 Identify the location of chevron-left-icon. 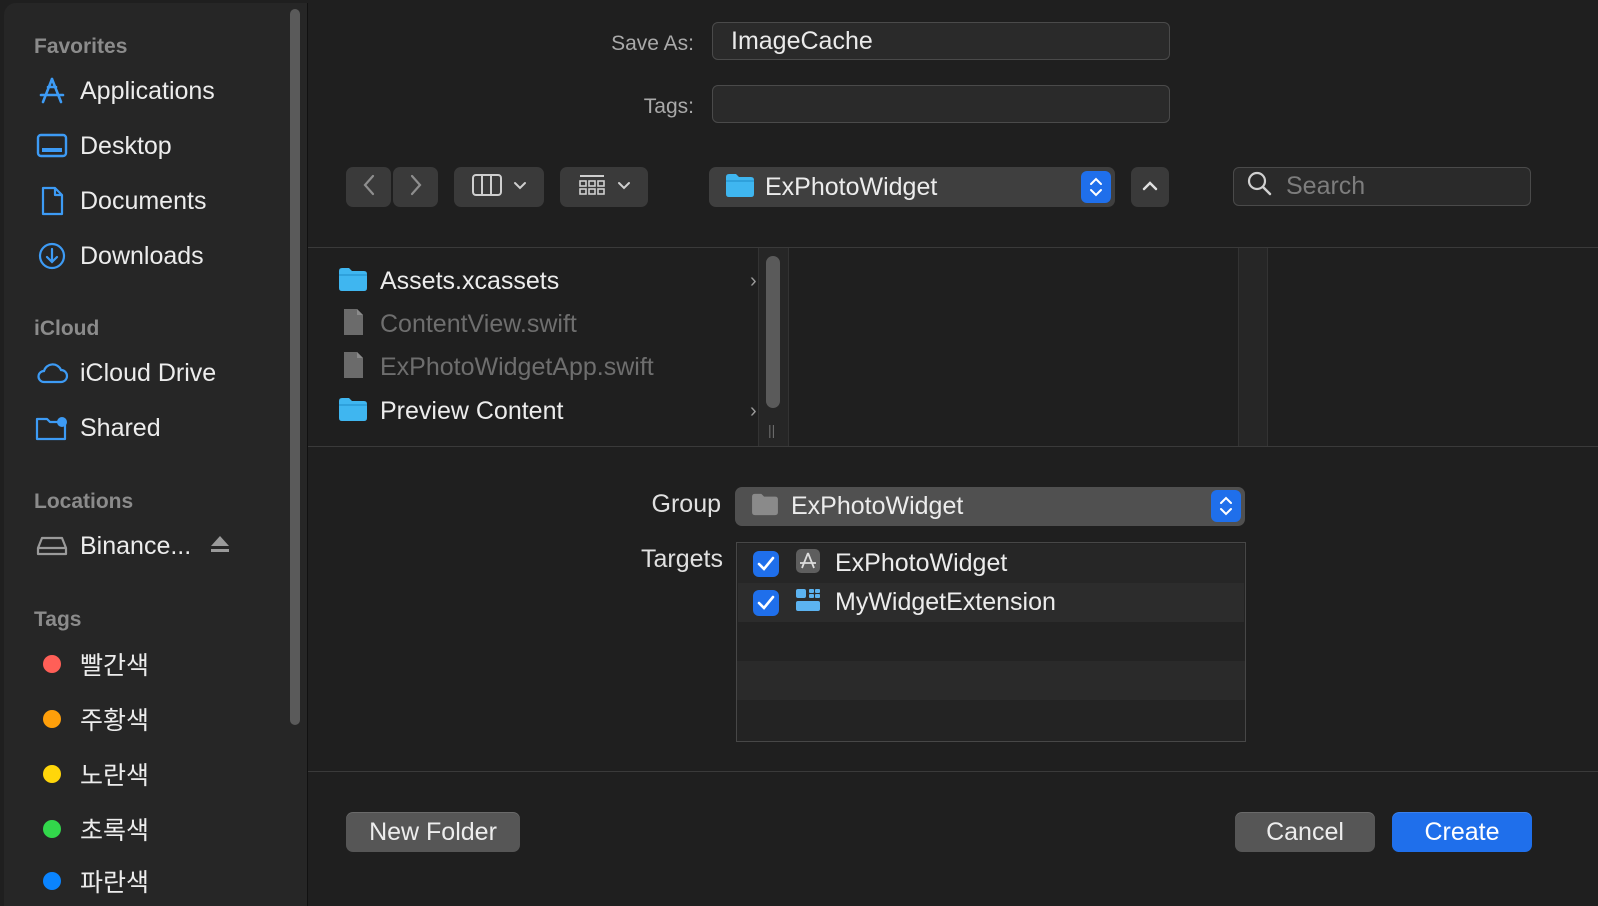
(369, 187).